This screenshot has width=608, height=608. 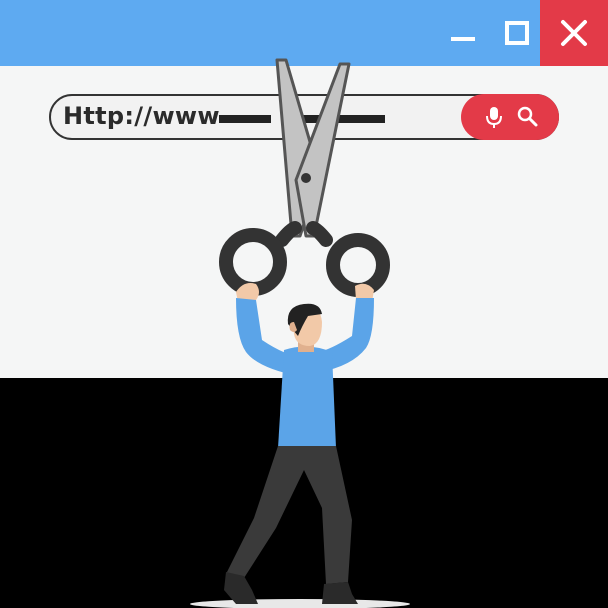 What do you see at coordinates (494, 117) in the screenshot?
I see `microphone-icon` at bounding box center [494, 117].